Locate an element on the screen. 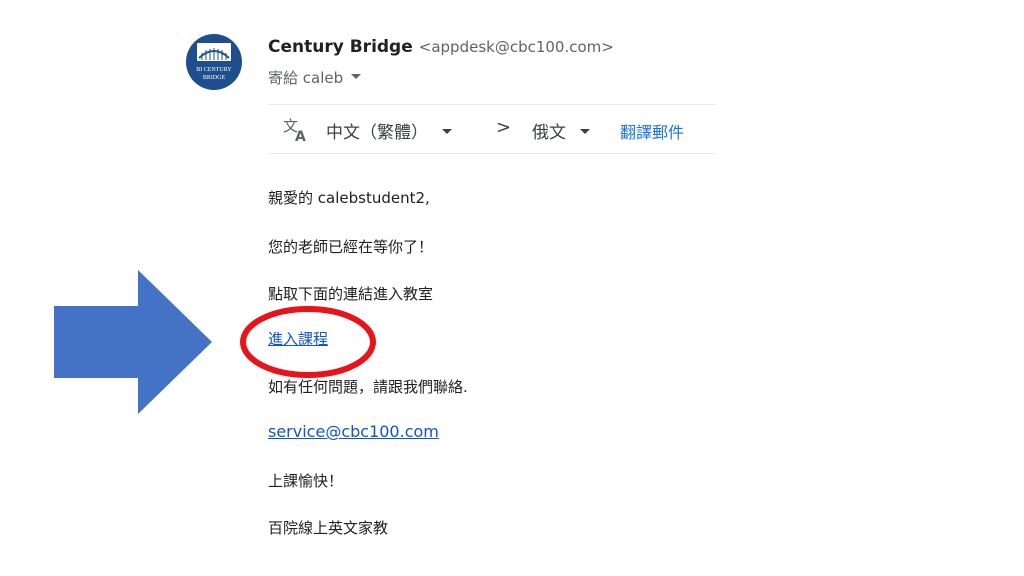  translate-icon: 文 A is located at coordinates (294, 129).